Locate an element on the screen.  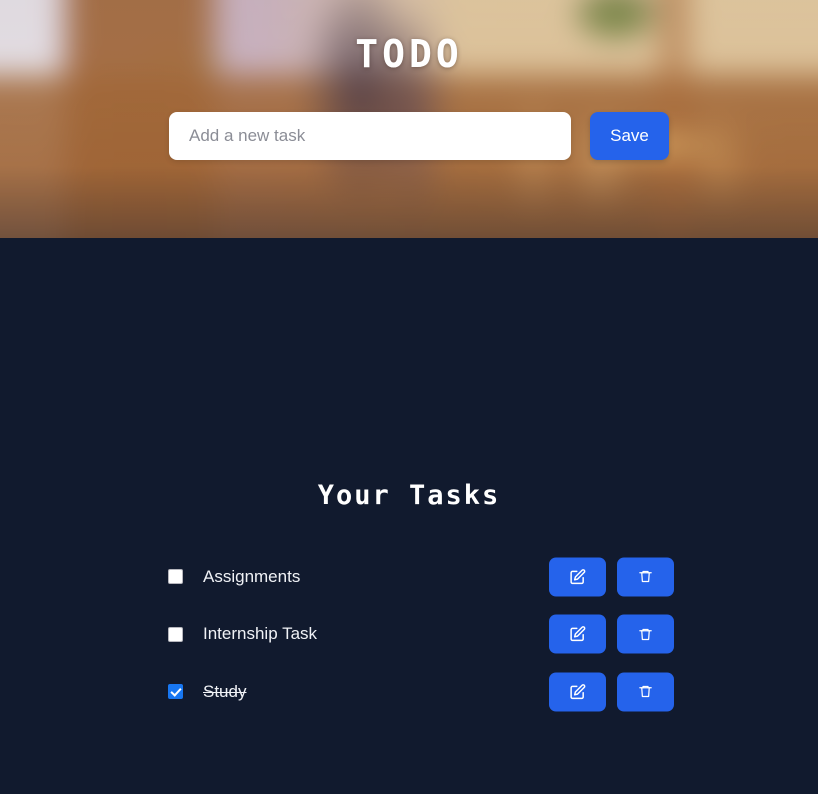
tasks-heading: Your Tasks is located at coordinates (409, 495).